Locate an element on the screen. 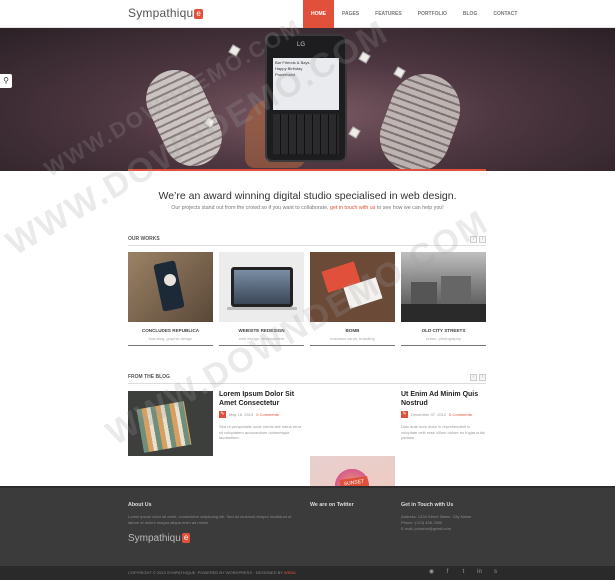 This screenshot has width=615, height=580. phone-keyboard is located at coordinates (306, 134).